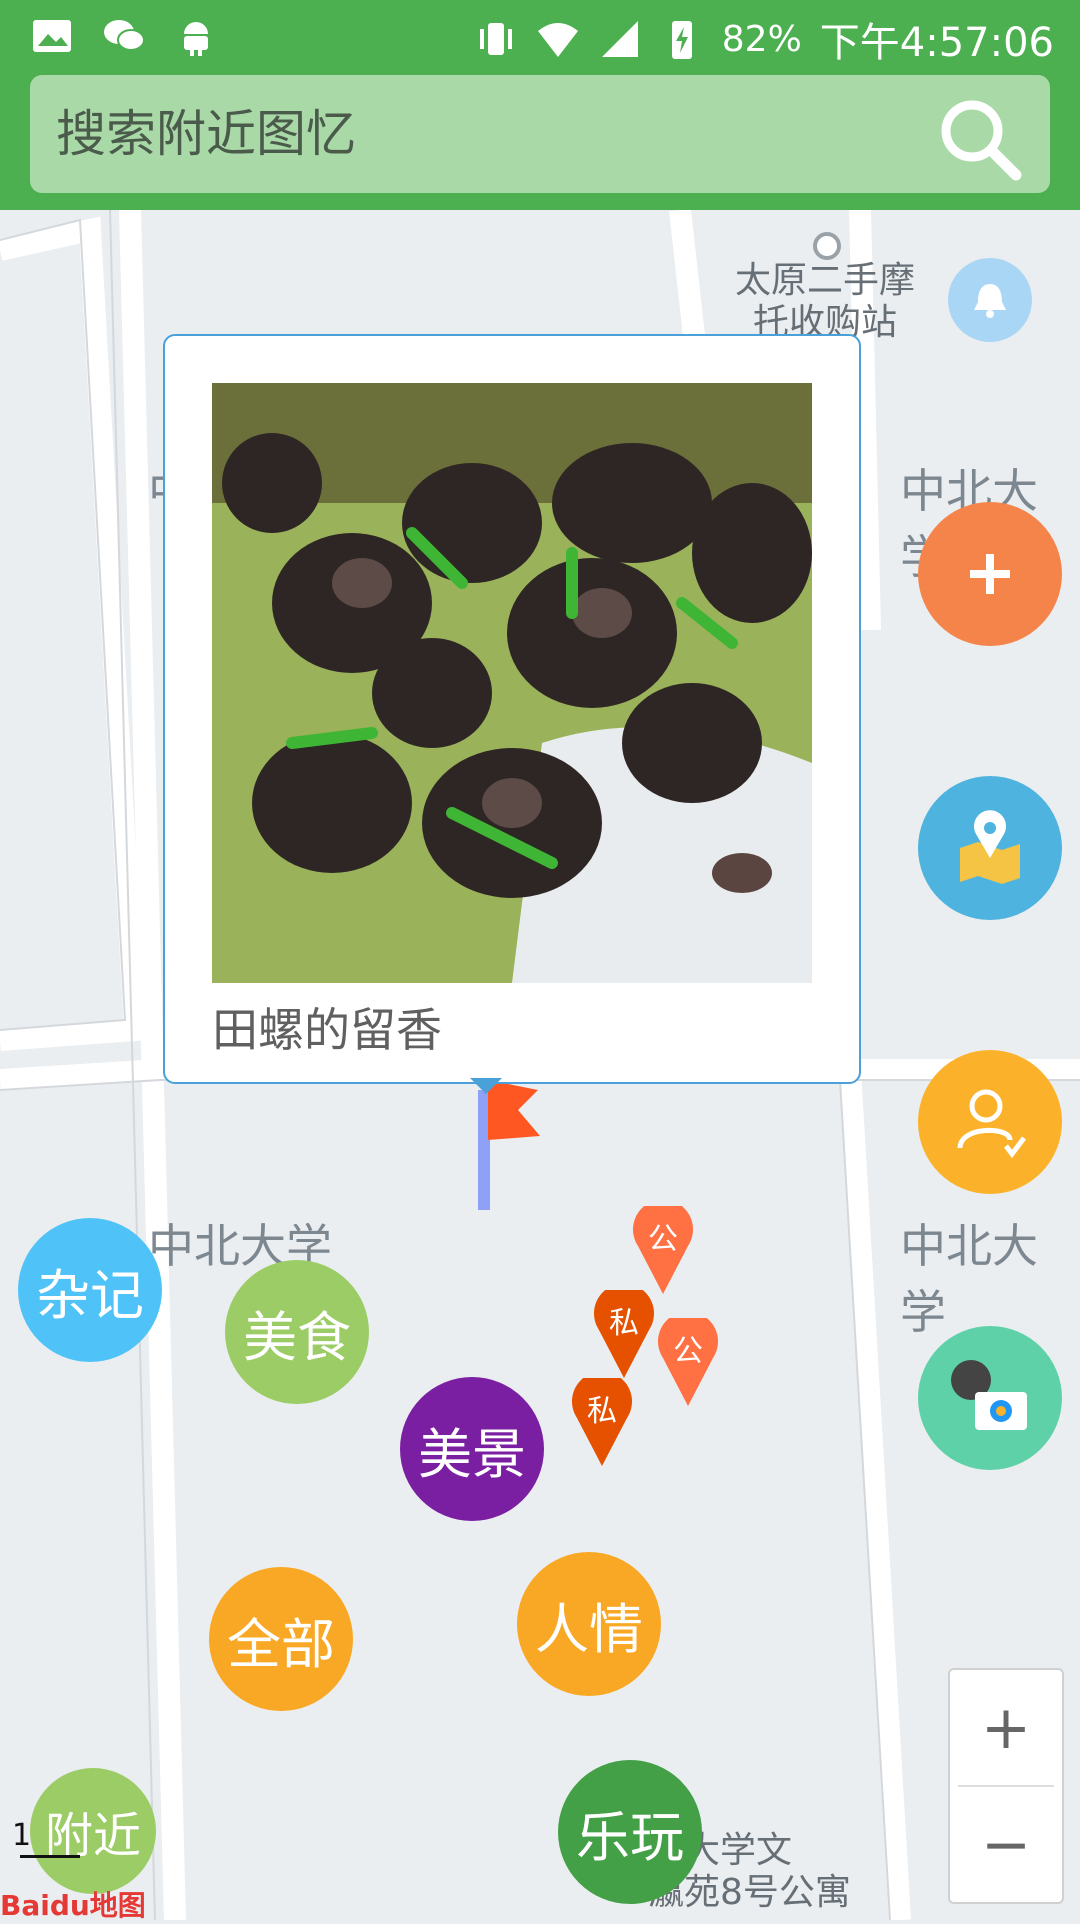 The image size is (1080, 1924). What do you see at coordinates (989, 1395) in the screenshot?
I see `camera-icon` at bounding box center [989, 1395].